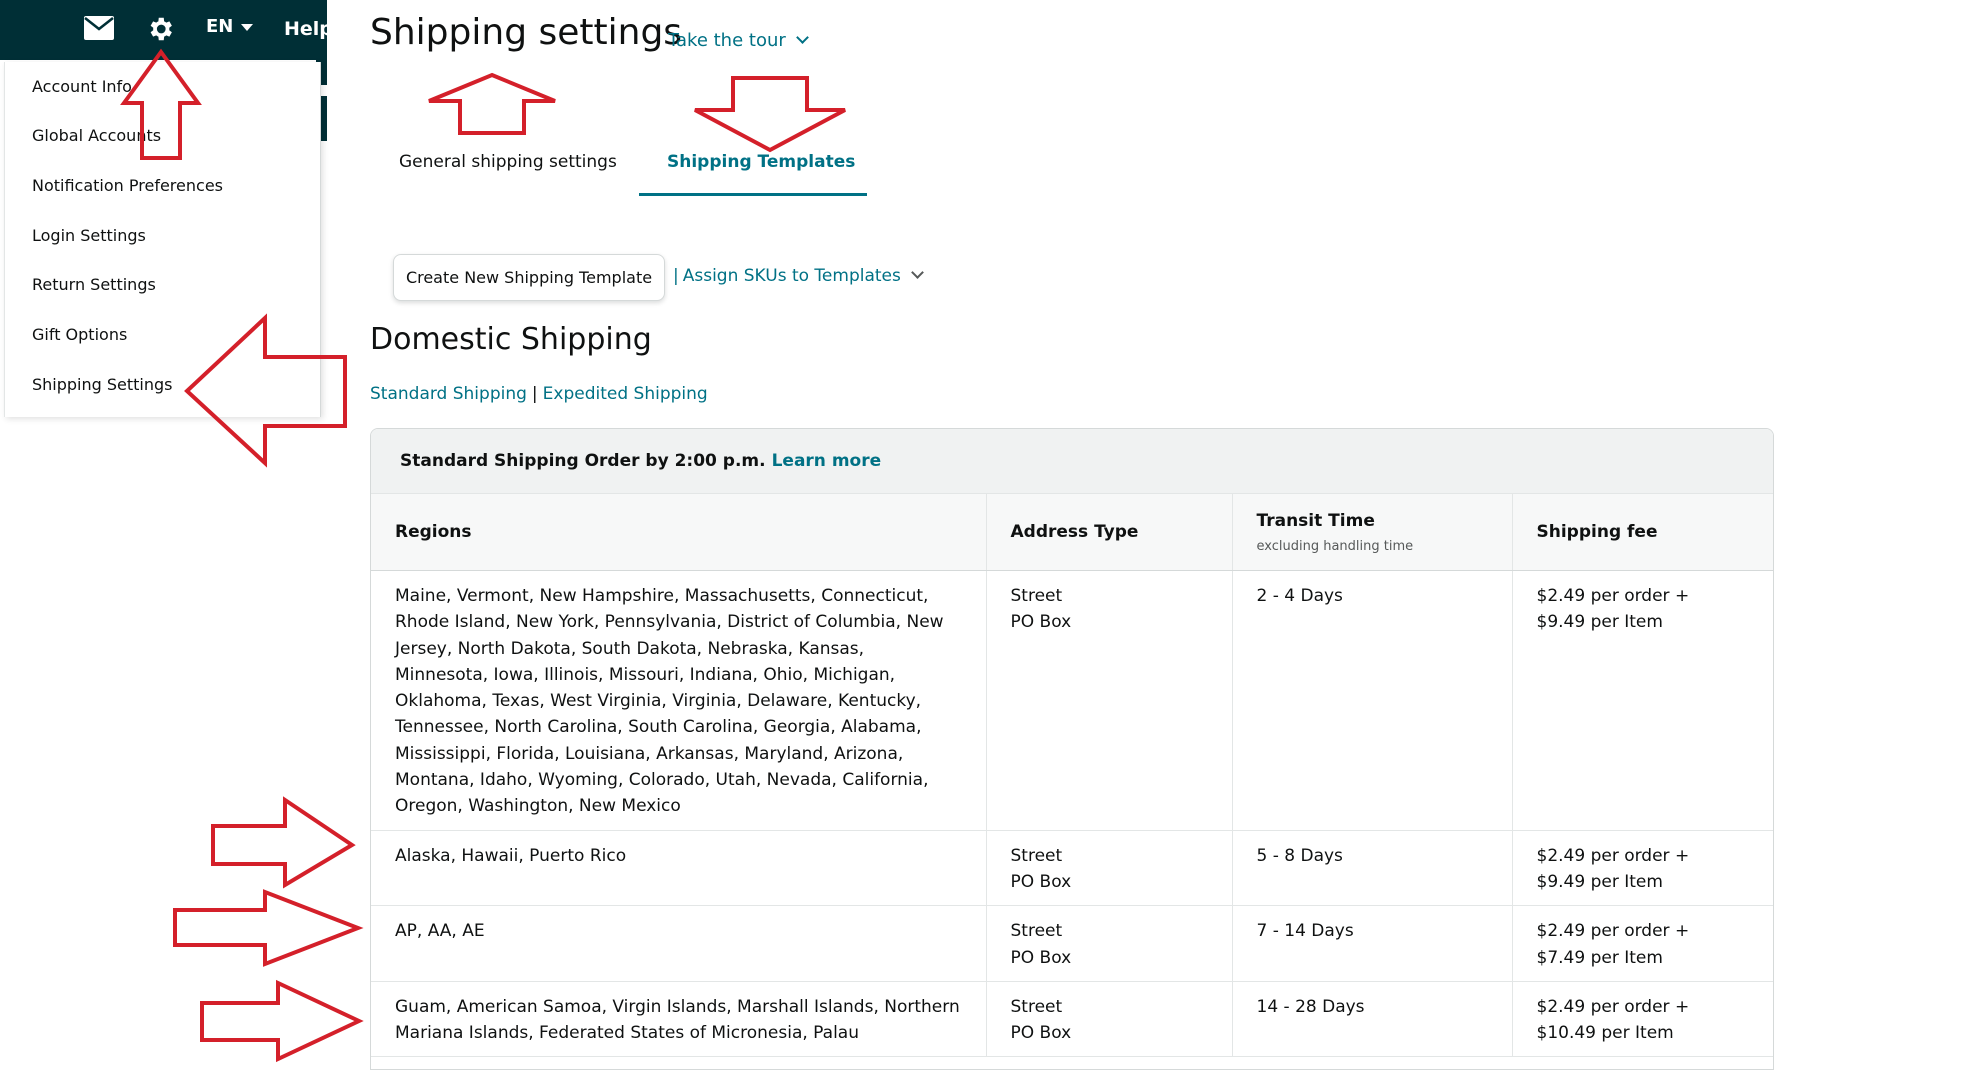 The height and width of the screenshot is (1092, 1966). I want to click on transit-time-cell: 7 - 14 Days, so click(1372, 943).